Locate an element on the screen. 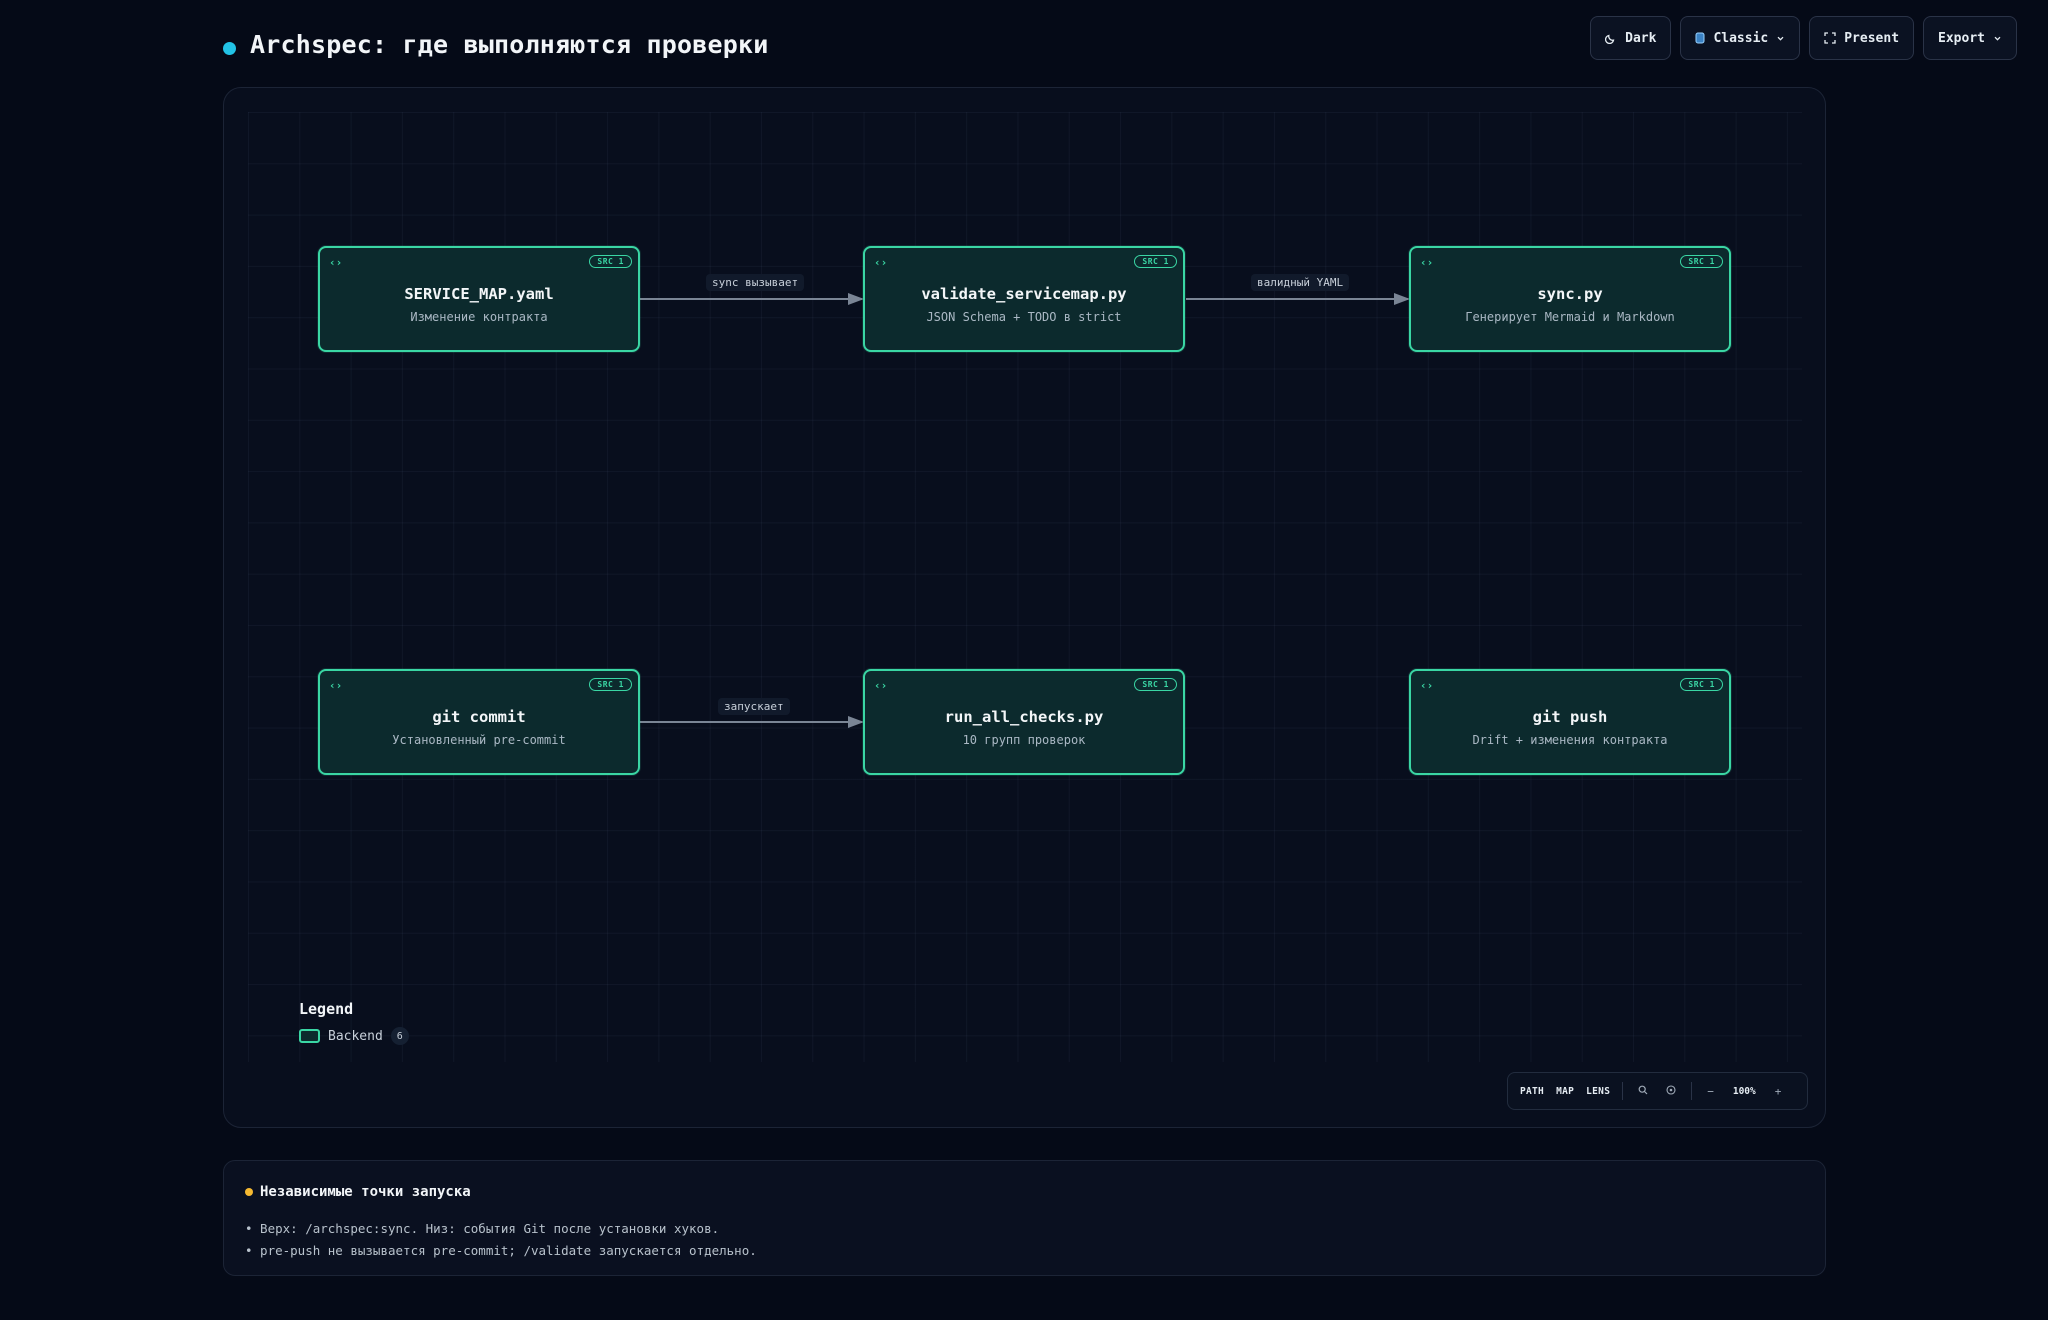 Image resolution: width=2048 pixels, height=1320 pixels. notes-dot is located at coordinates (249, 1192).